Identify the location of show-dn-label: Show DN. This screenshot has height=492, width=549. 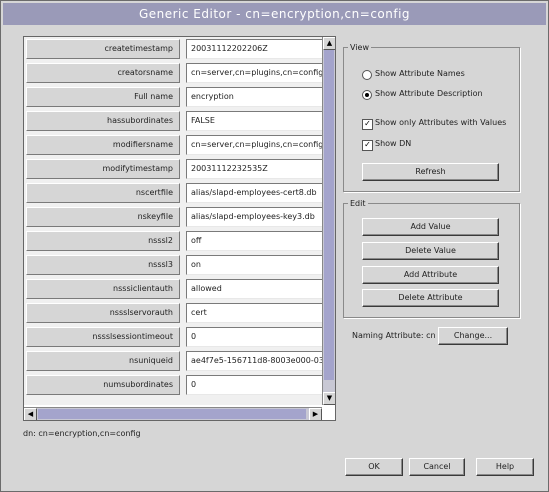
(393, 143).